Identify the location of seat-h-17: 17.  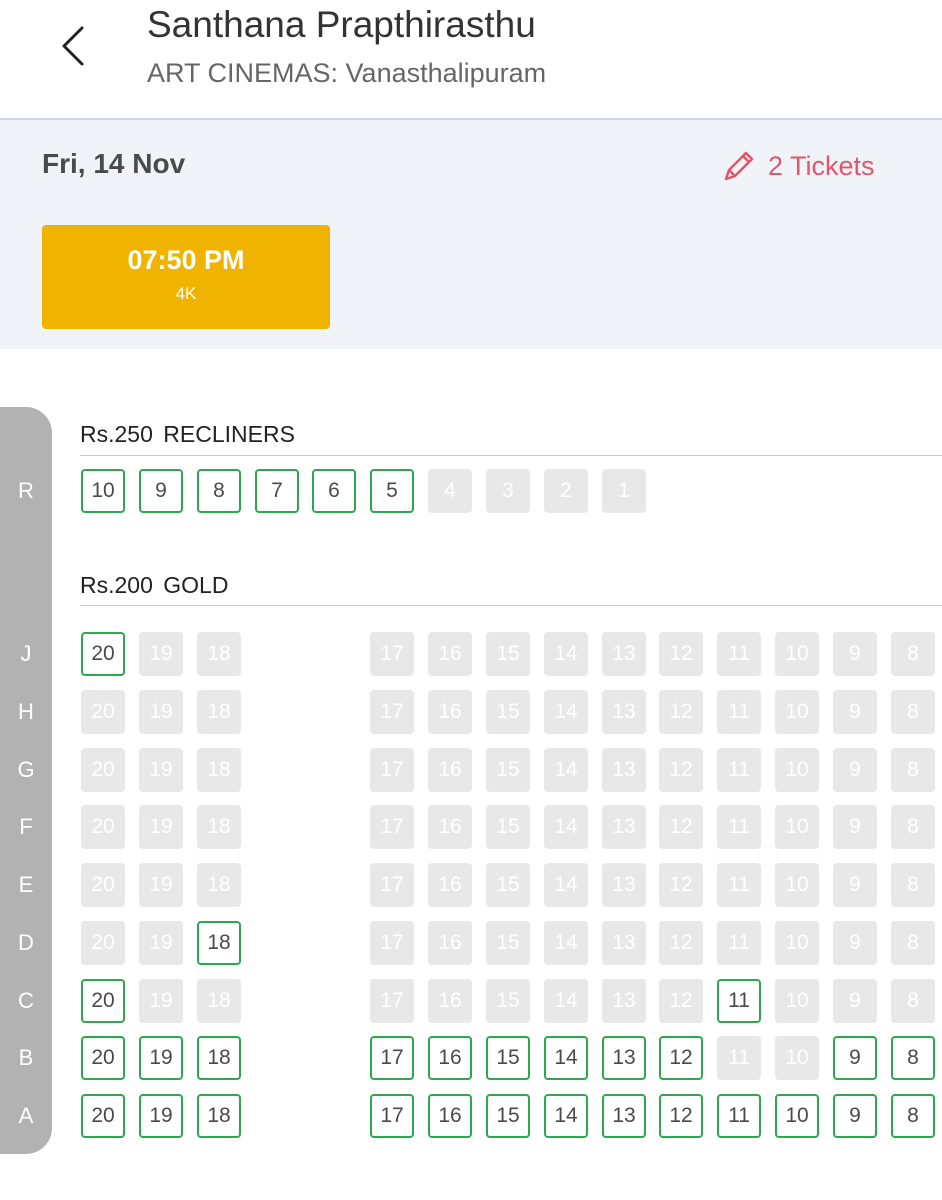
(392, 711).